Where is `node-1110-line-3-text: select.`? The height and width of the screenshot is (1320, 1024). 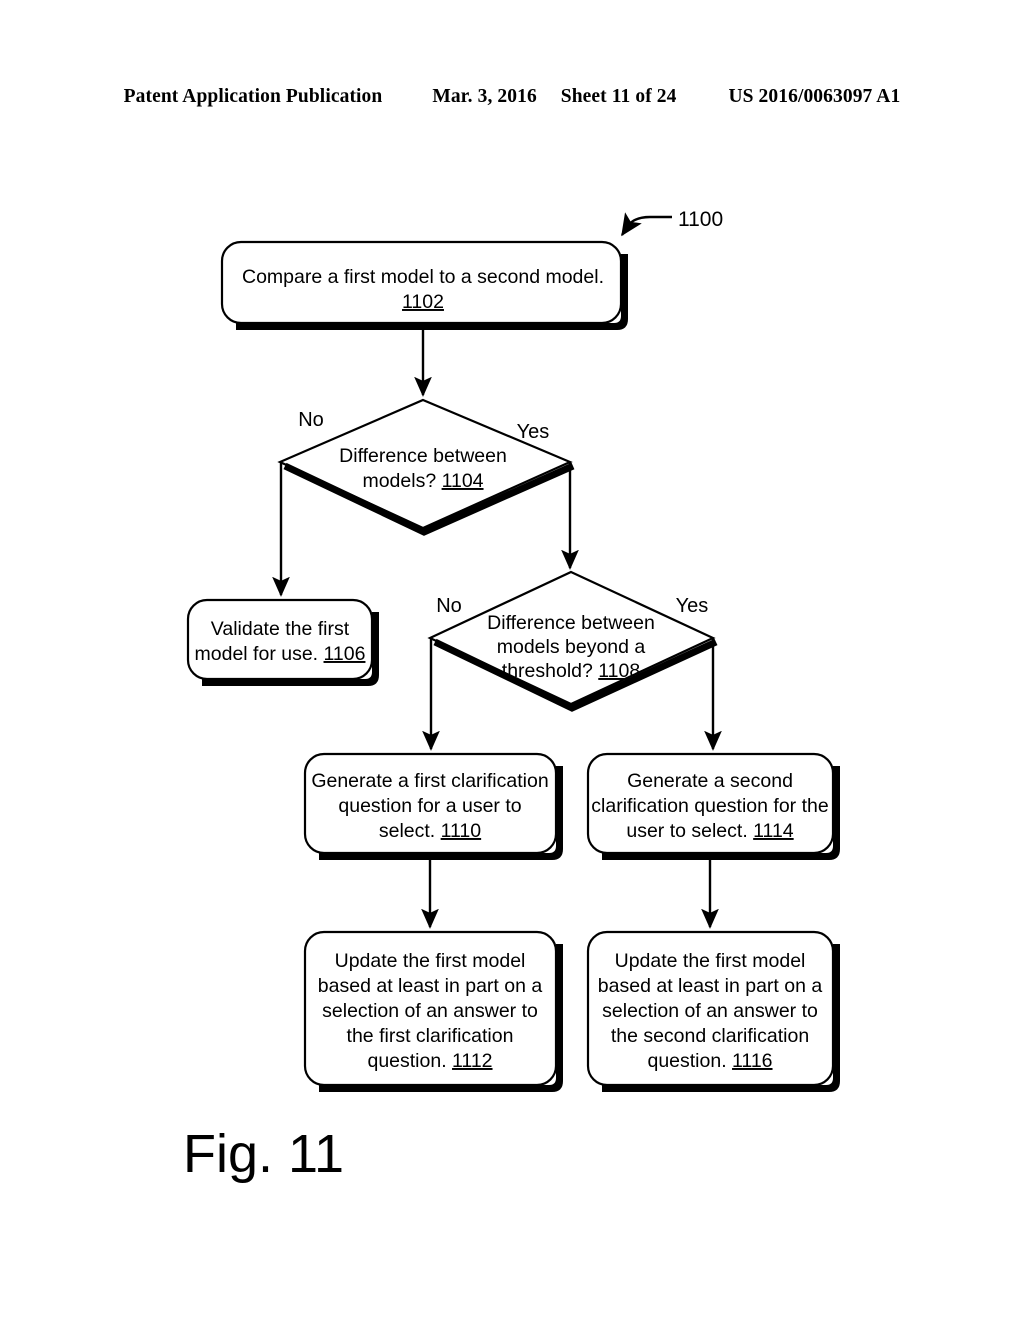
node-1110-line-3-text: select. is located at coordinates (410, 831).